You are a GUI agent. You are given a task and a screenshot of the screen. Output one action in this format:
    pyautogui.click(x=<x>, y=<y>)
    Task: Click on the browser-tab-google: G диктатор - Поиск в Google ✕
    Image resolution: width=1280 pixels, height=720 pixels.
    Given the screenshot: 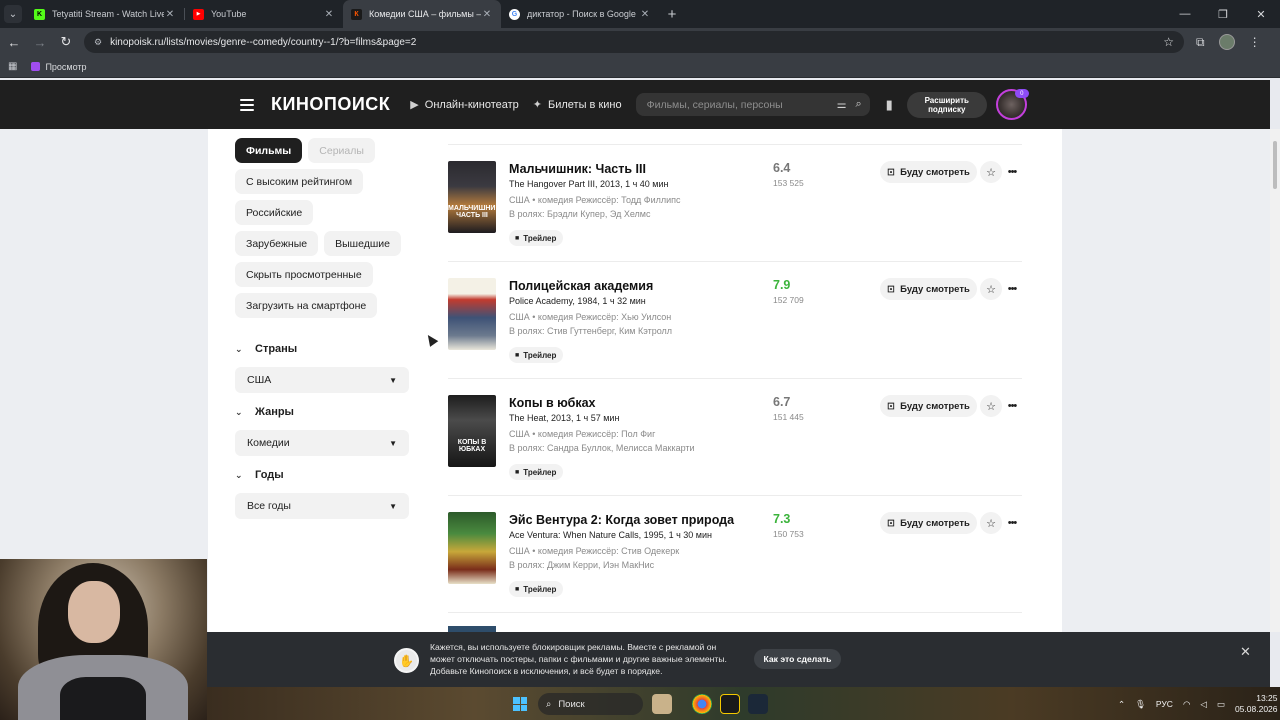 What is the action you would take?
    pyautogui.click(x=580, y=14)
    